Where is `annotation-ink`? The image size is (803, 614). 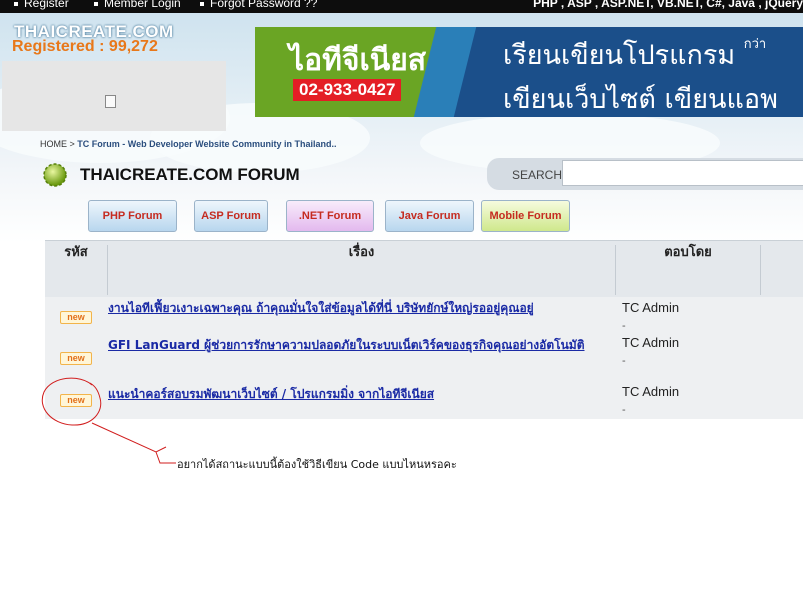
annotation-ink is located at coordinates (108, 420).